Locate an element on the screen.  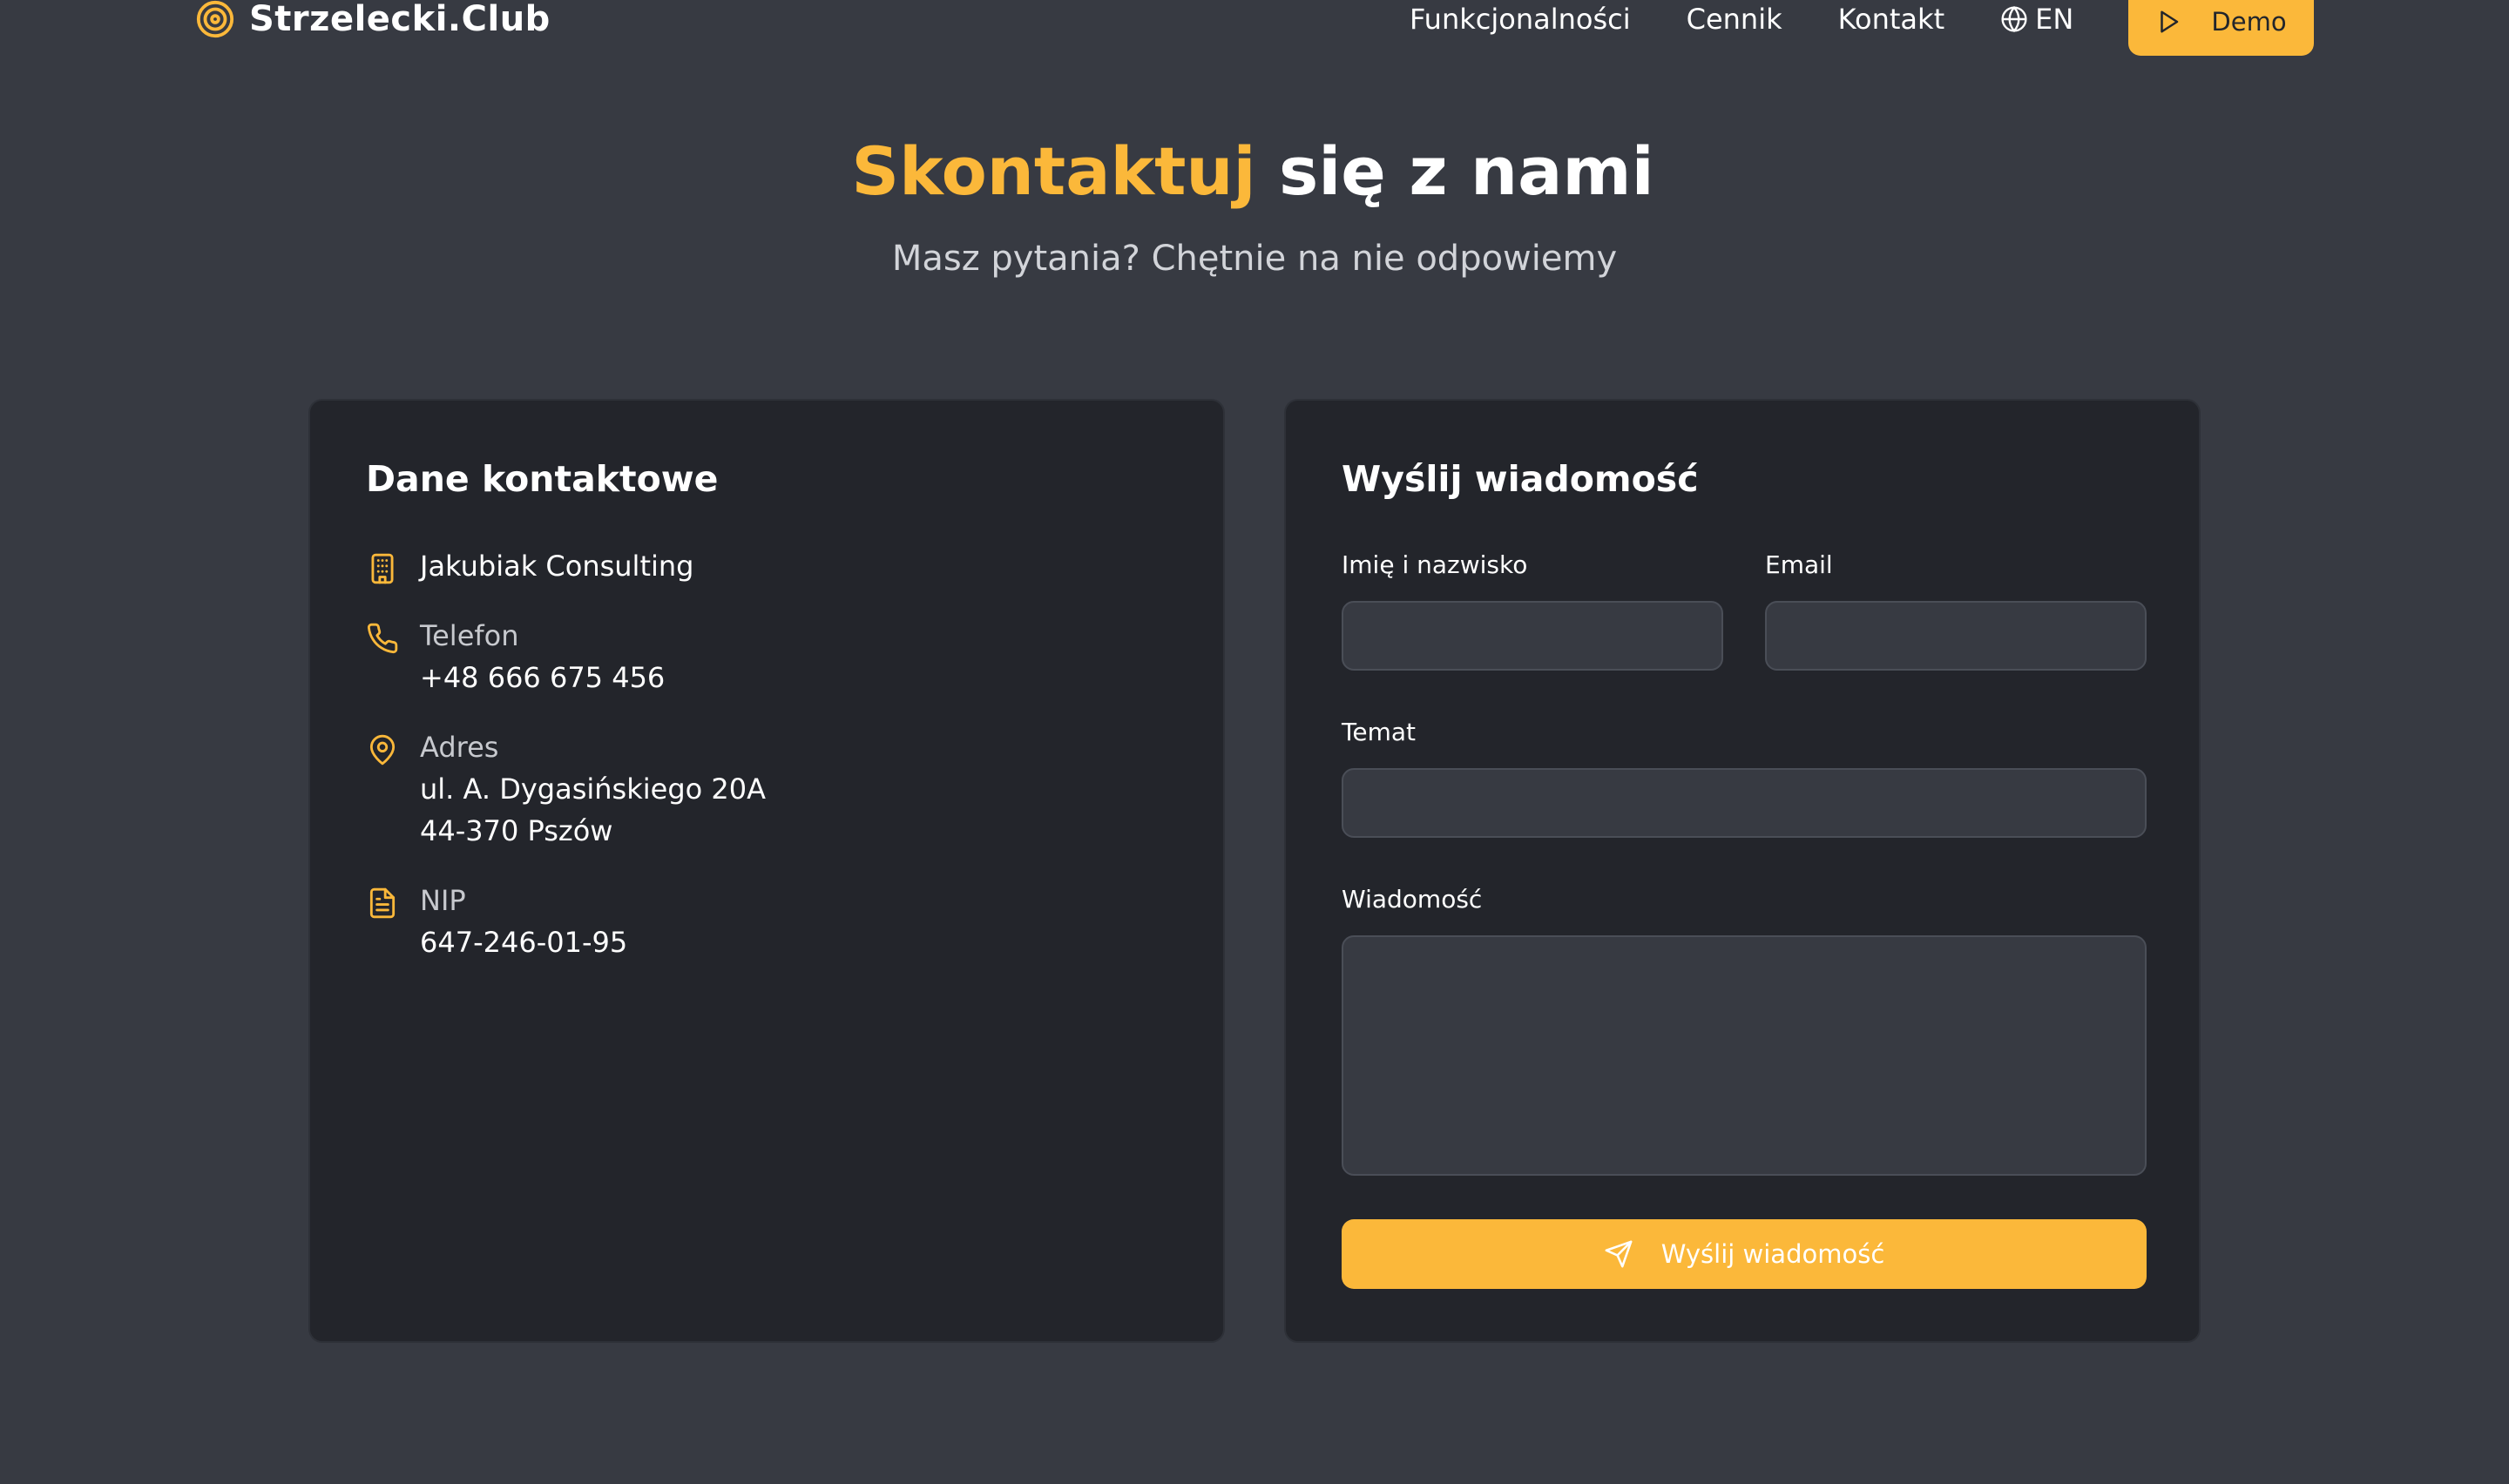
brand-name: Strzelecki.Club is located at coordinates (400, 19).